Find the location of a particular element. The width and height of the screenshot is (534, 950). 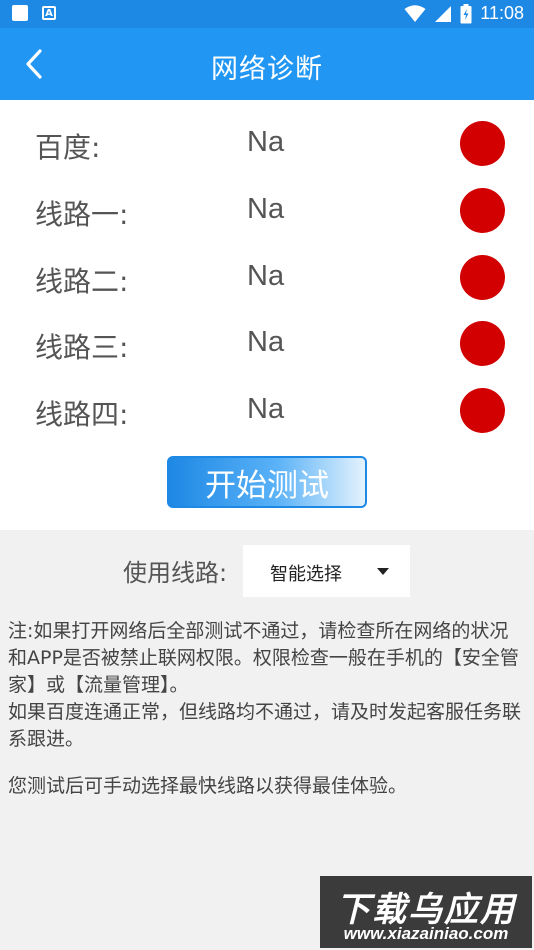

route-select-value: 智能选择 is located at coordinates (306, 574).